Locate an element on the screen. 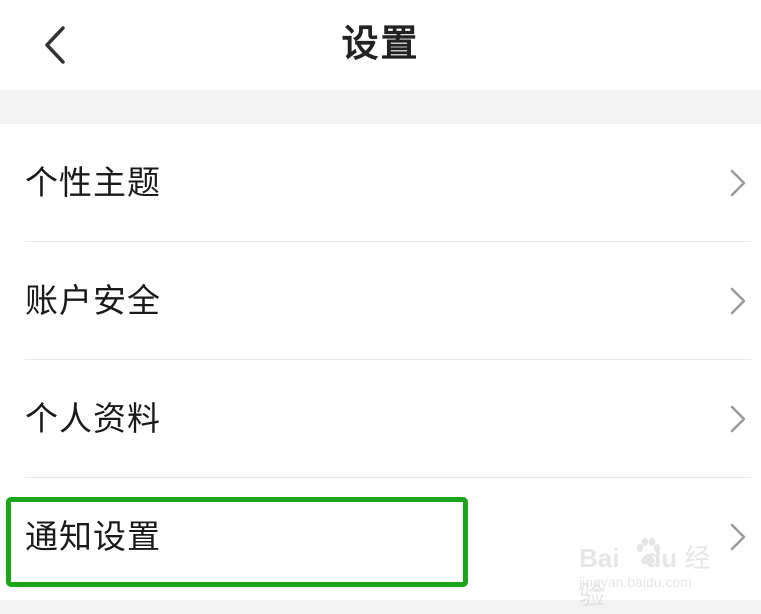  navigation-bar: 设置 is located at coordinates (380, 45).